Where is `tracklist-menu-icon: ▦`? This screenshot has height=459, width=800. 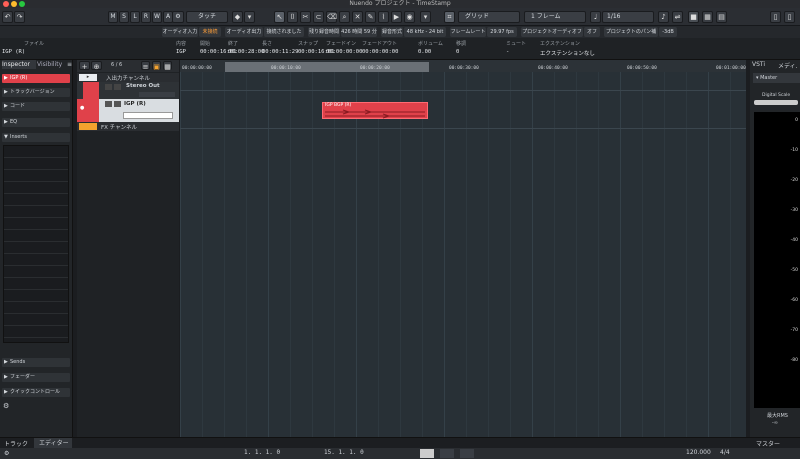 tracklist-menu-icon: ▦ is located at coordinates (167, 66).